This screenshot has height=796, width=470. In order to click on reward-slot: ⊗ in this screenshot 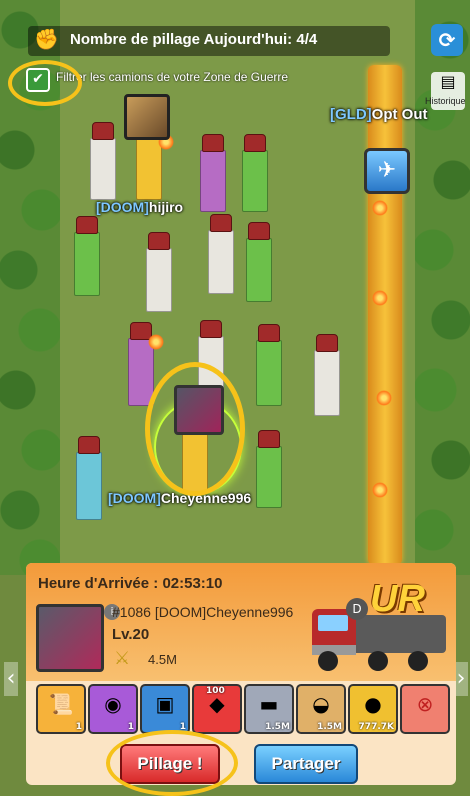, I will do `click(425, 709)`.